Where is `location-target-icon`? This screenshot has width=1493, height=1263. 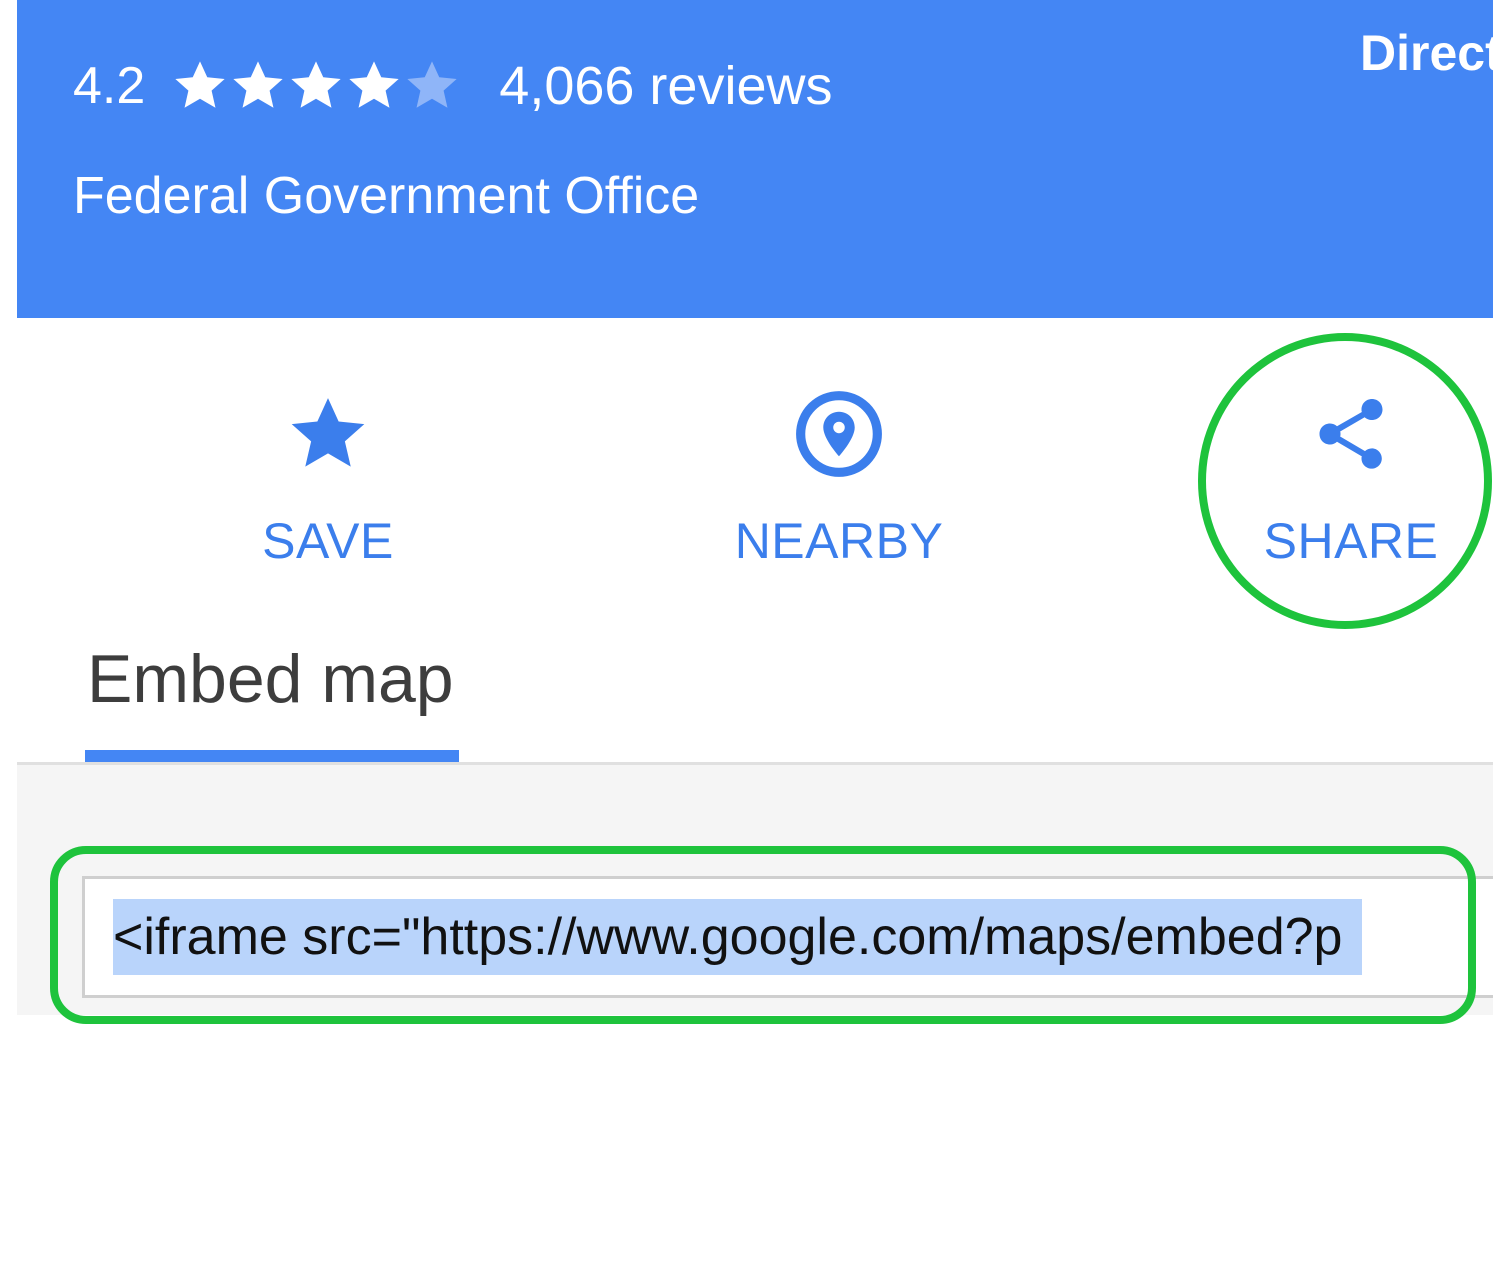 location-target-icon is located at coordinates (839, 434).